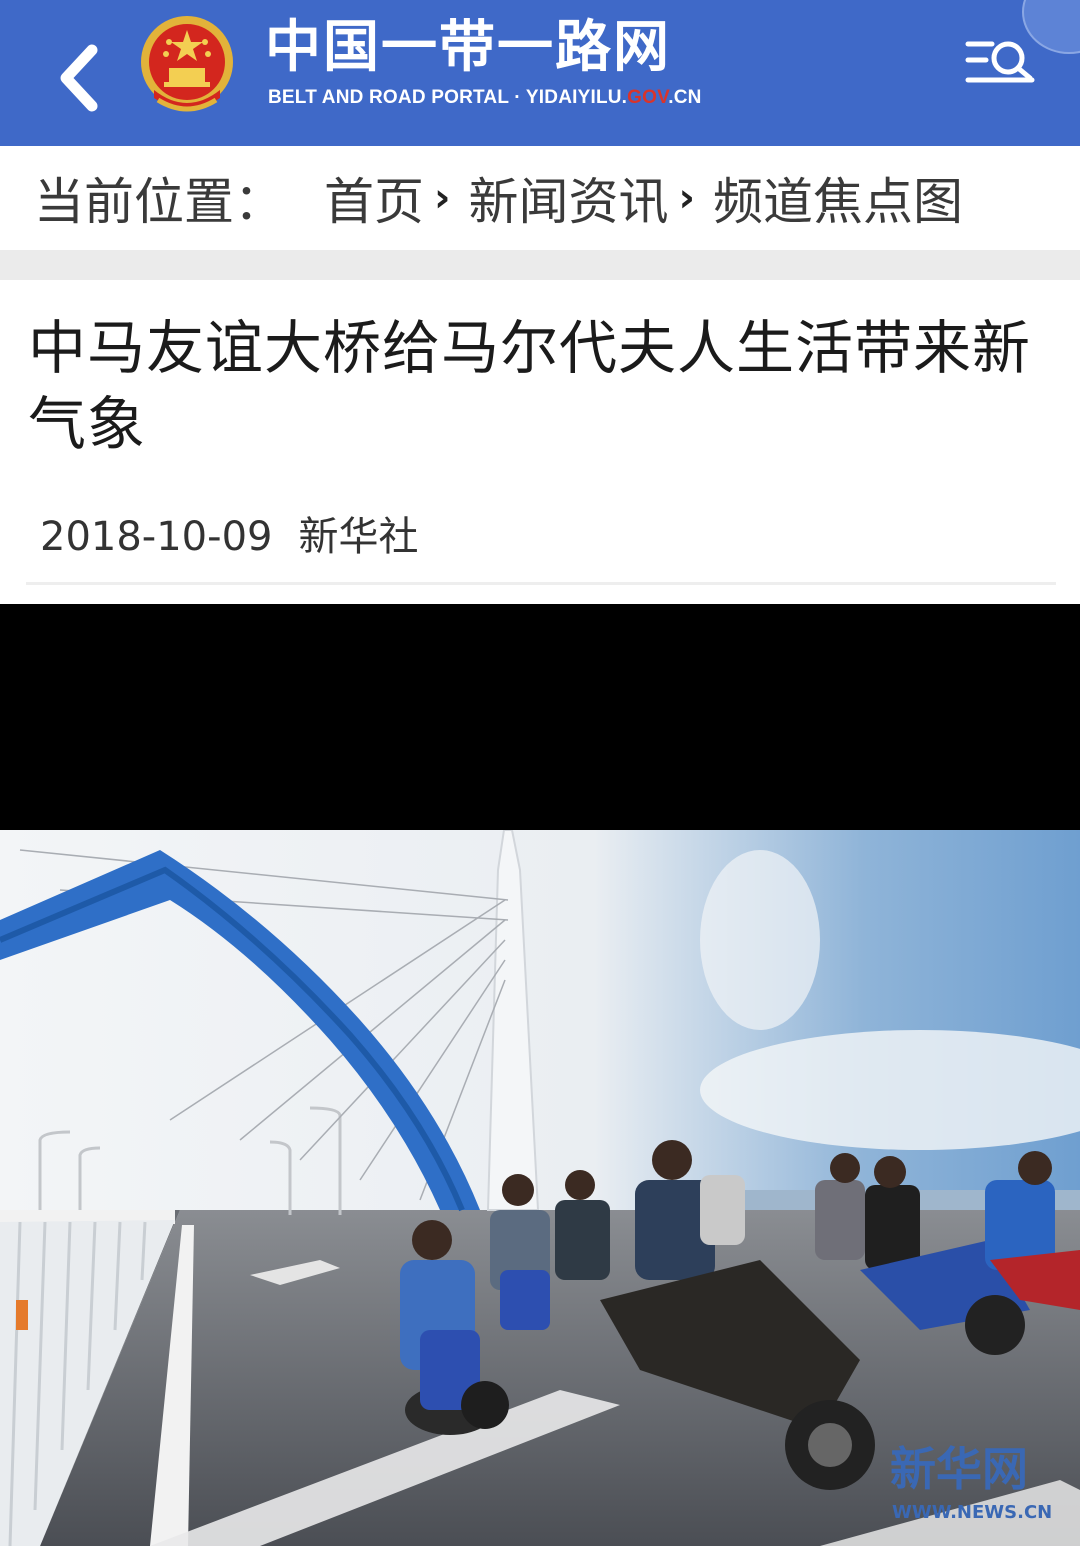  What do you see at coordinates (358, 537) in the screenshot?
I see `article-source: 新华社` at bounding box center [358, 537].